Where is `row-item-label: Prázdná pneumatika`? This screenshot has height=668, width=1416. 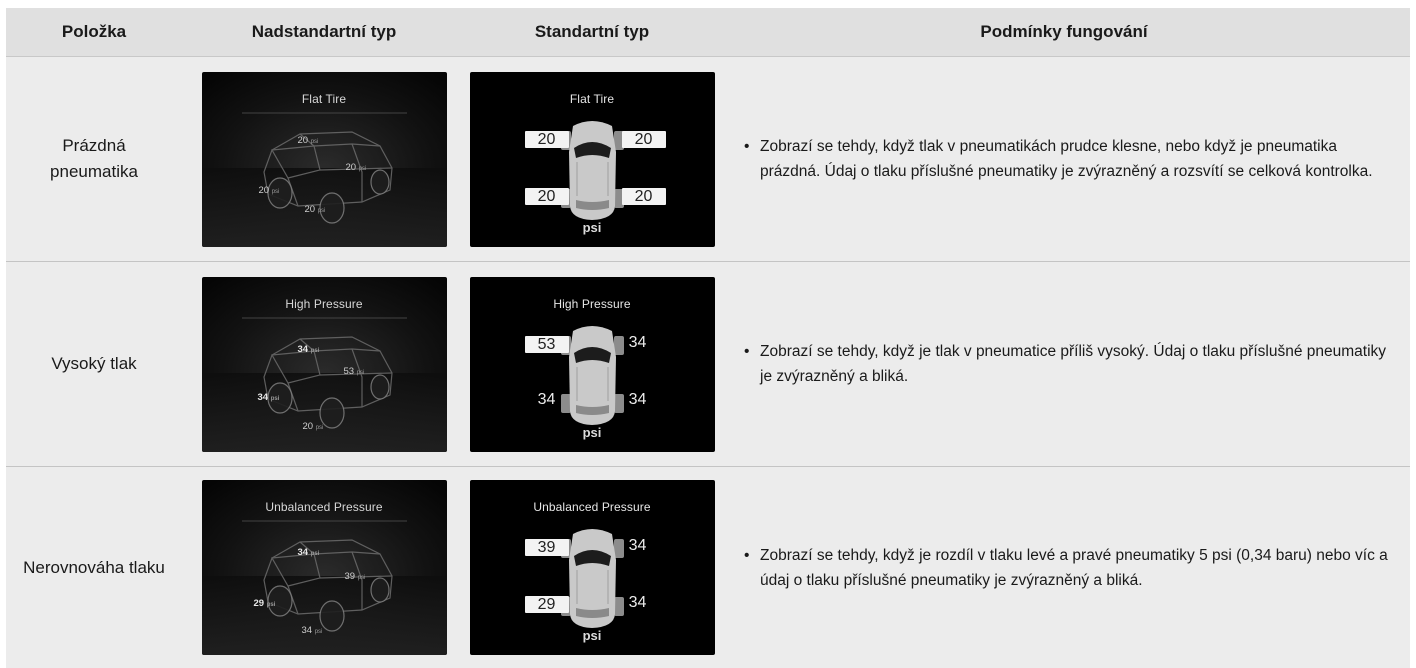 row-item-label: Prázdná pneumatika is located at coordinates (94, 159).